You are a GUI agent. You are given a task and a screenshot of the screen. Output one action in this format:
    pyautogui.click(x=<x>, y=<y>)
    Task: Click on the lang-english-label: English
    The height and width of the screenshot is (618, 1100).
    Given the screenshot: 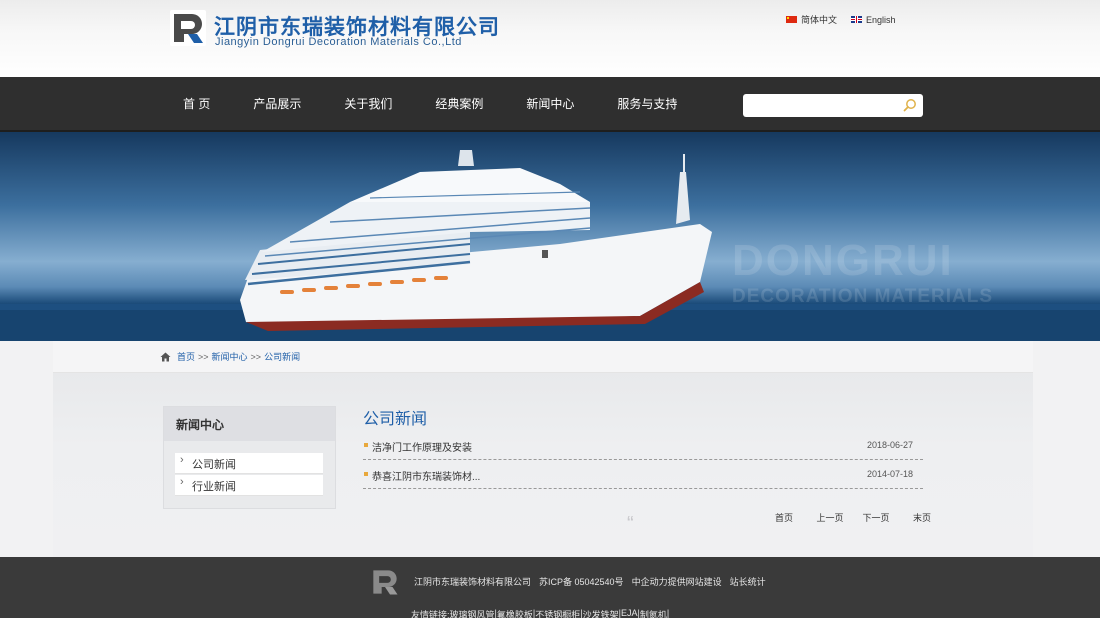 What is the action you would take?
    pyautogui.click(x=881, y=19)
    